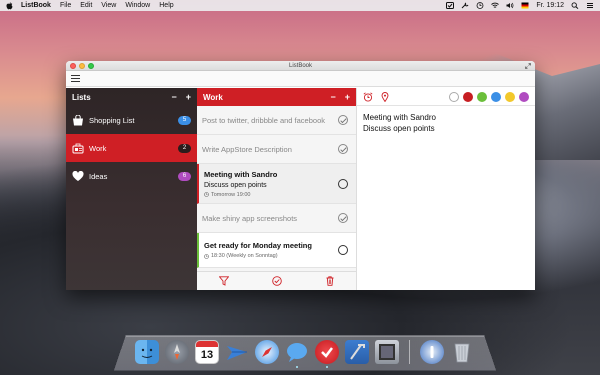 The width and height of the screenshot is (600, 375). What do you see at coordinates (131, 148) in the screenshot?
I see `list-item-work: Work 2` at bounding box center [131, 148].